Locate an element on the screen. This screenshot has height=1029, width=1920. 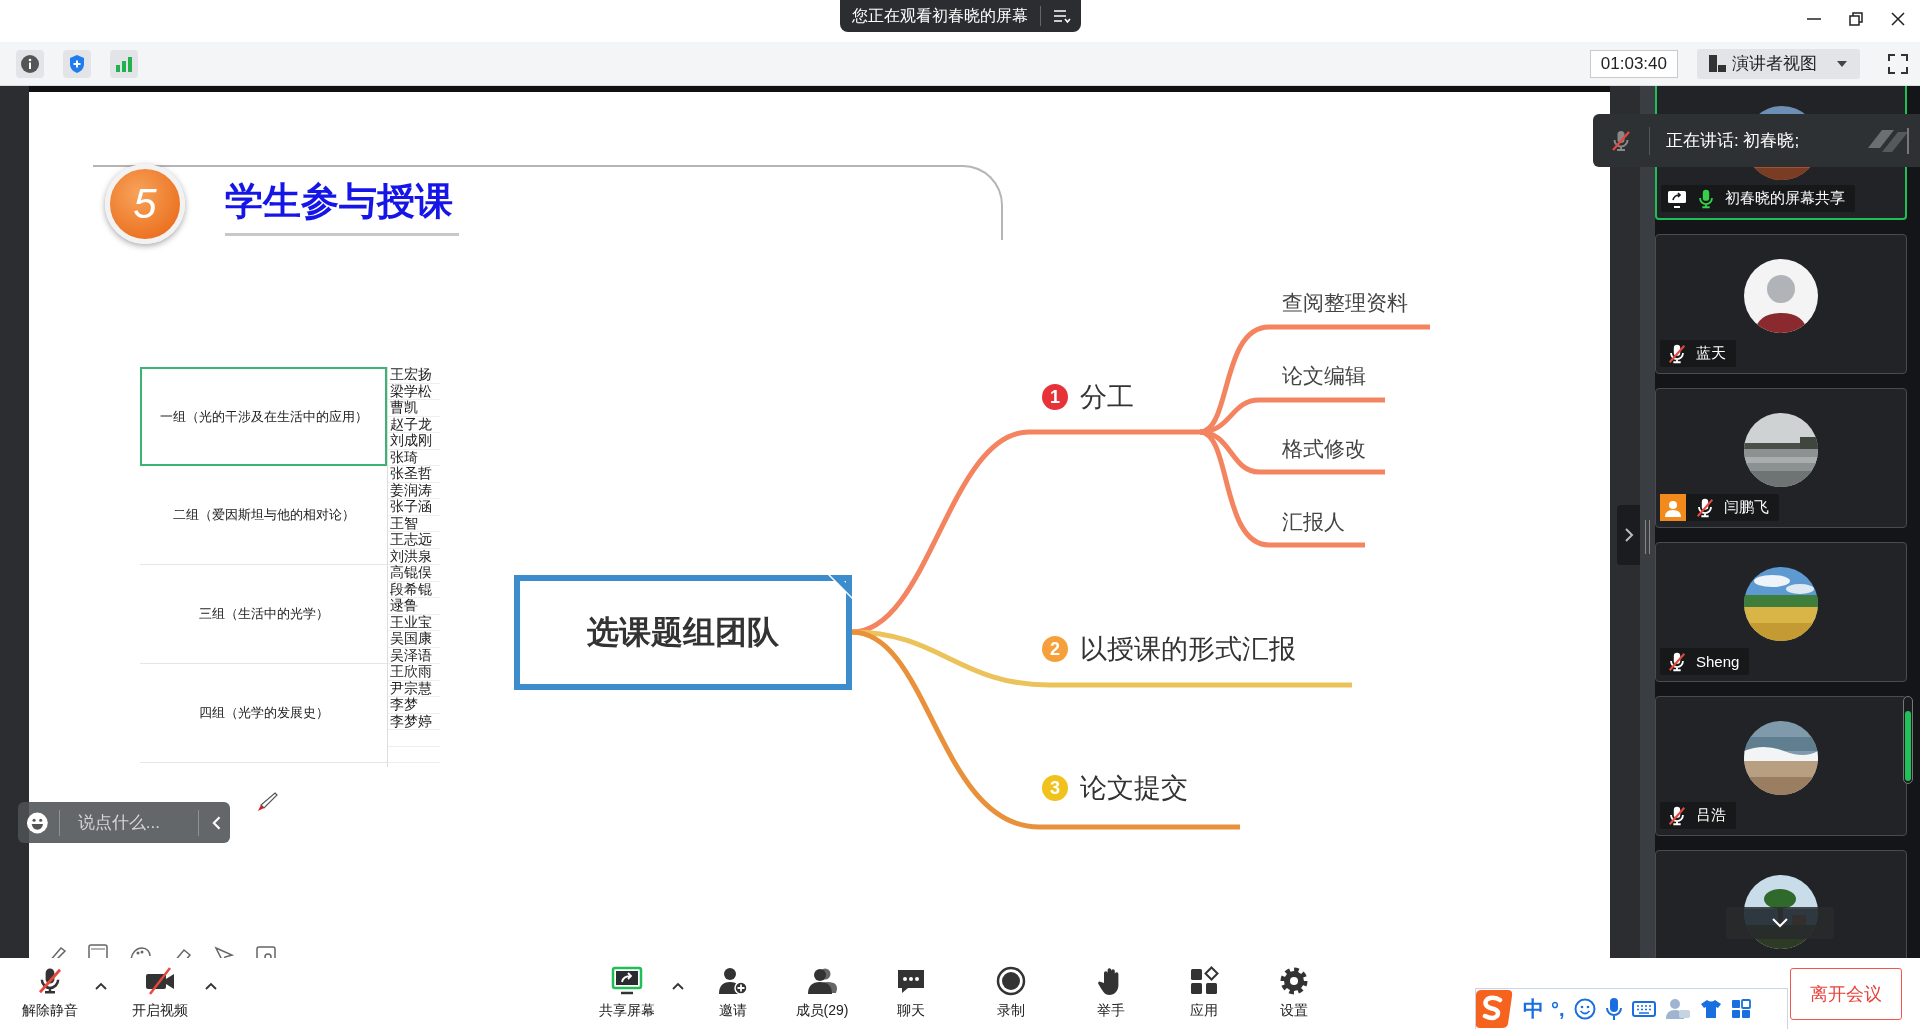
table-cell: 张圣哲 is located at coordinates (414, 474).